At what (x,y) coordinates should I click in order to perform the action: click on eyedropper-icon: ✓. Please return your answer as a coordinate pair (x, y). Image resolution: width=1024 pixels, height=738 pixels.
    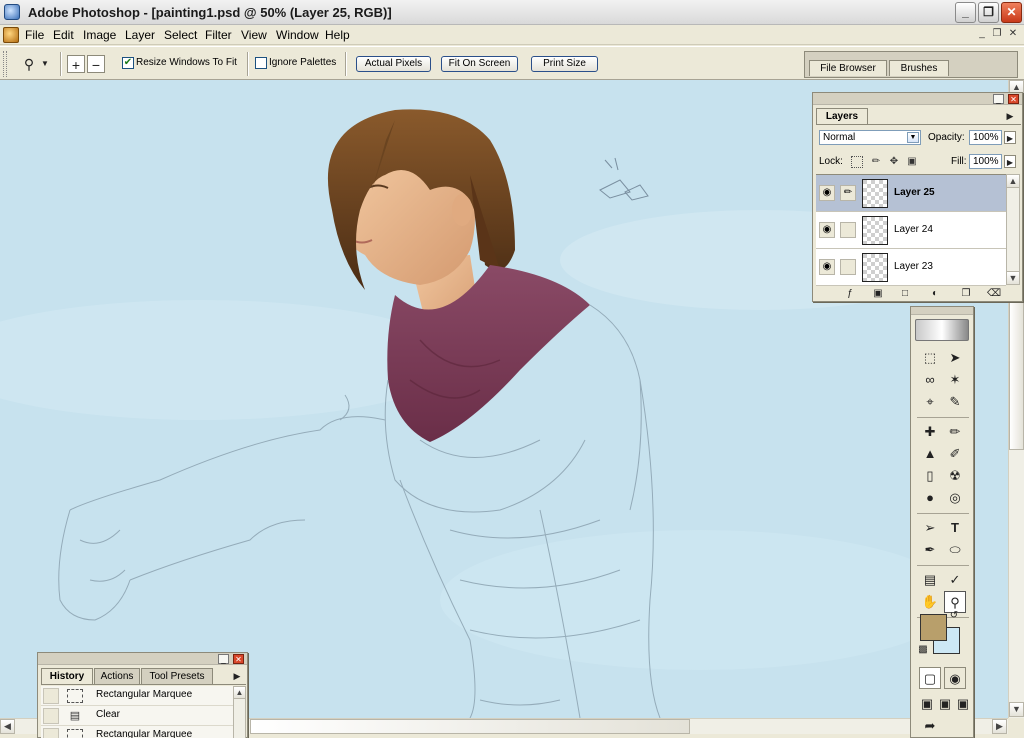
    Looking at the image, I should click on (955, 580).